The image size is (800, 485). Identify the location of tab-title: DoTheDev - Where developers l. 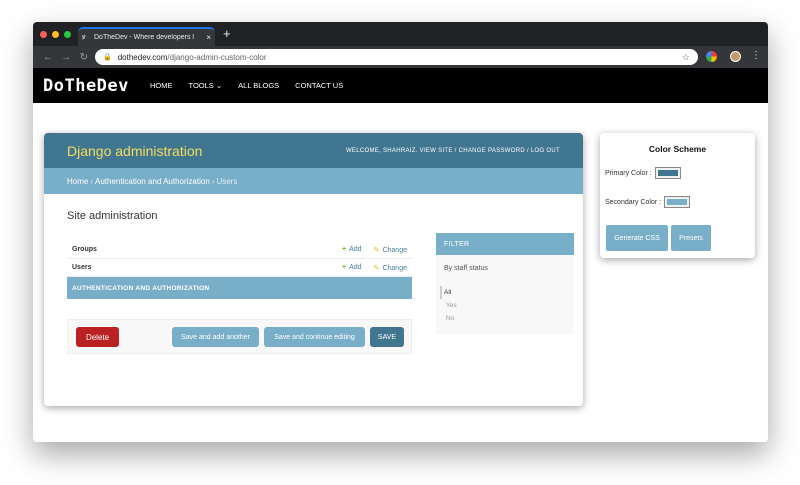
(144, 37).